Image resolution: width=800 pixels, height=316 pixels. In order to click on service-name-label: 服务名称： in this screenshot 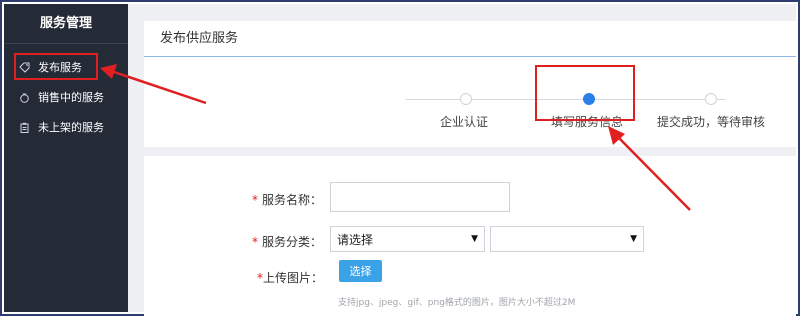, I will do `click(292, 200)`.